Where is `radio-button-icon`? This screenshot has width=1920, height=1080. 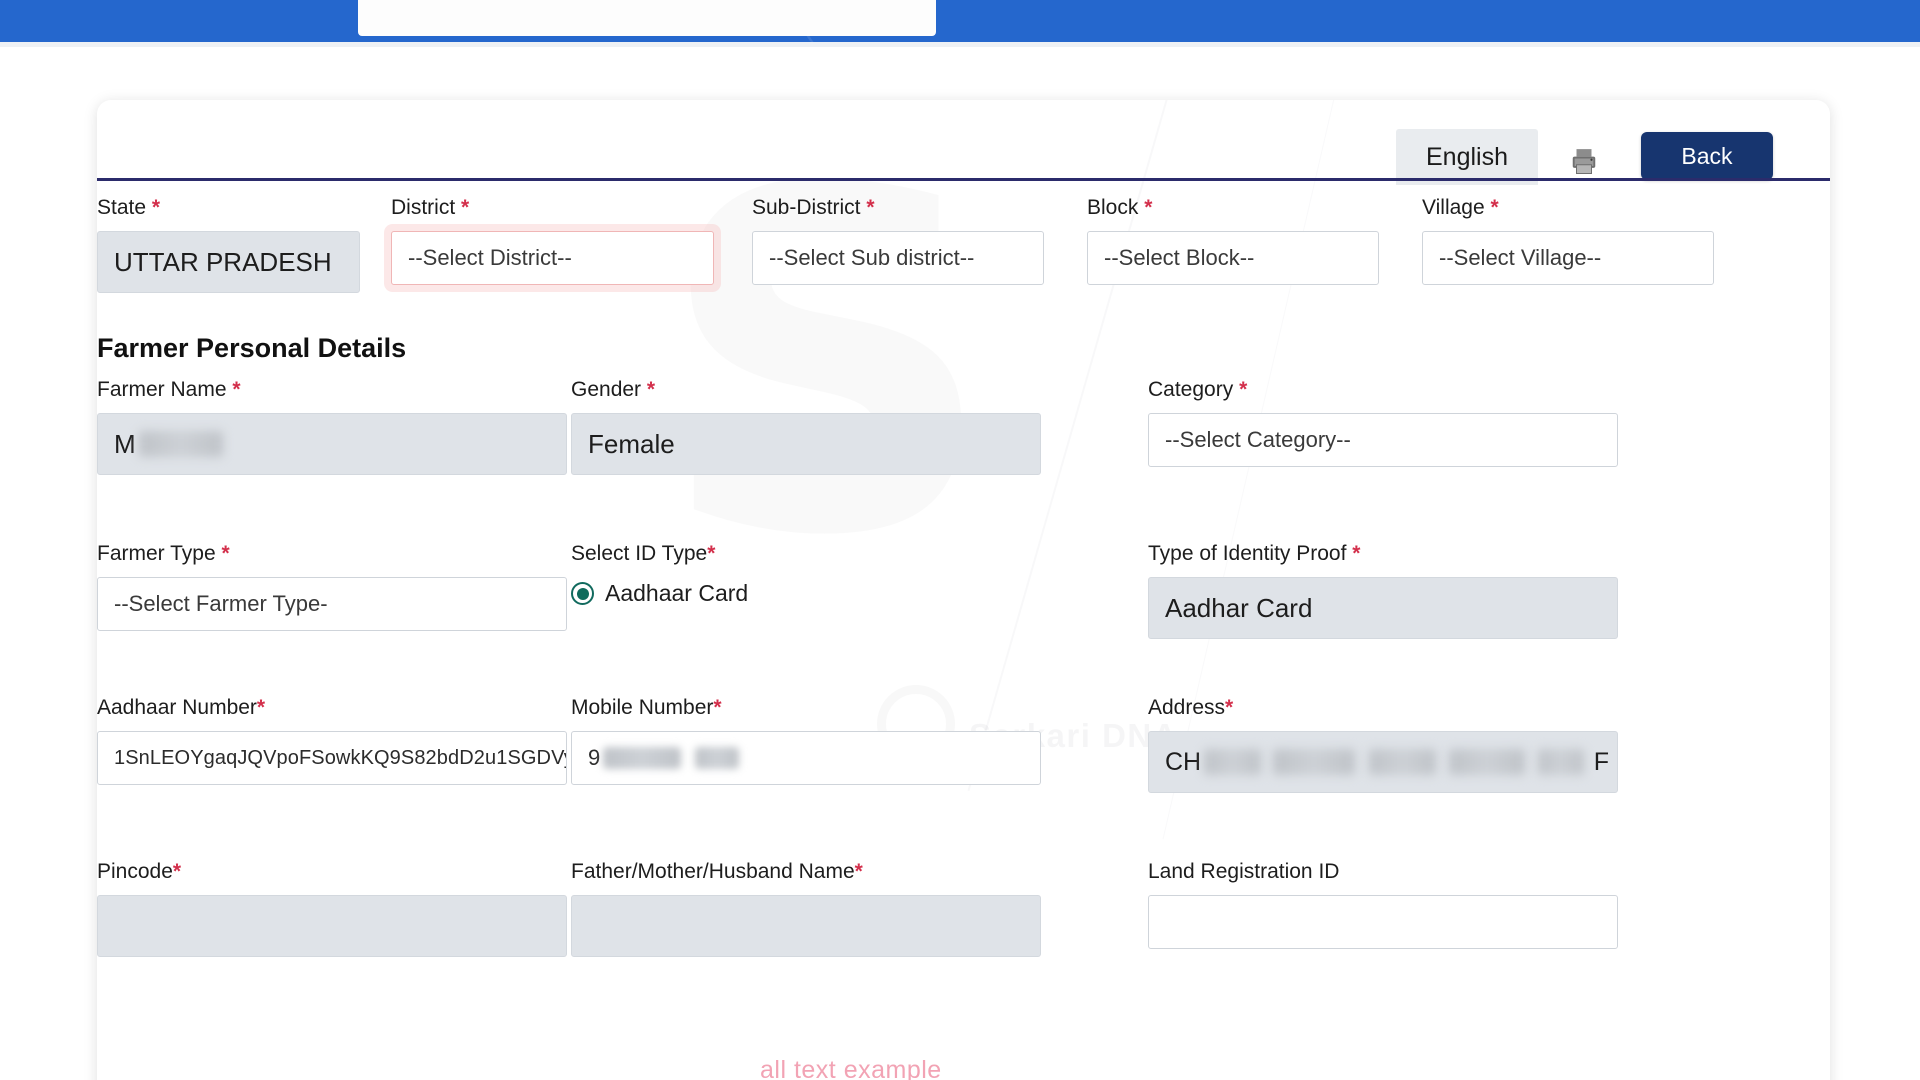 radio-button-icon is located at coordinates (582, 593).